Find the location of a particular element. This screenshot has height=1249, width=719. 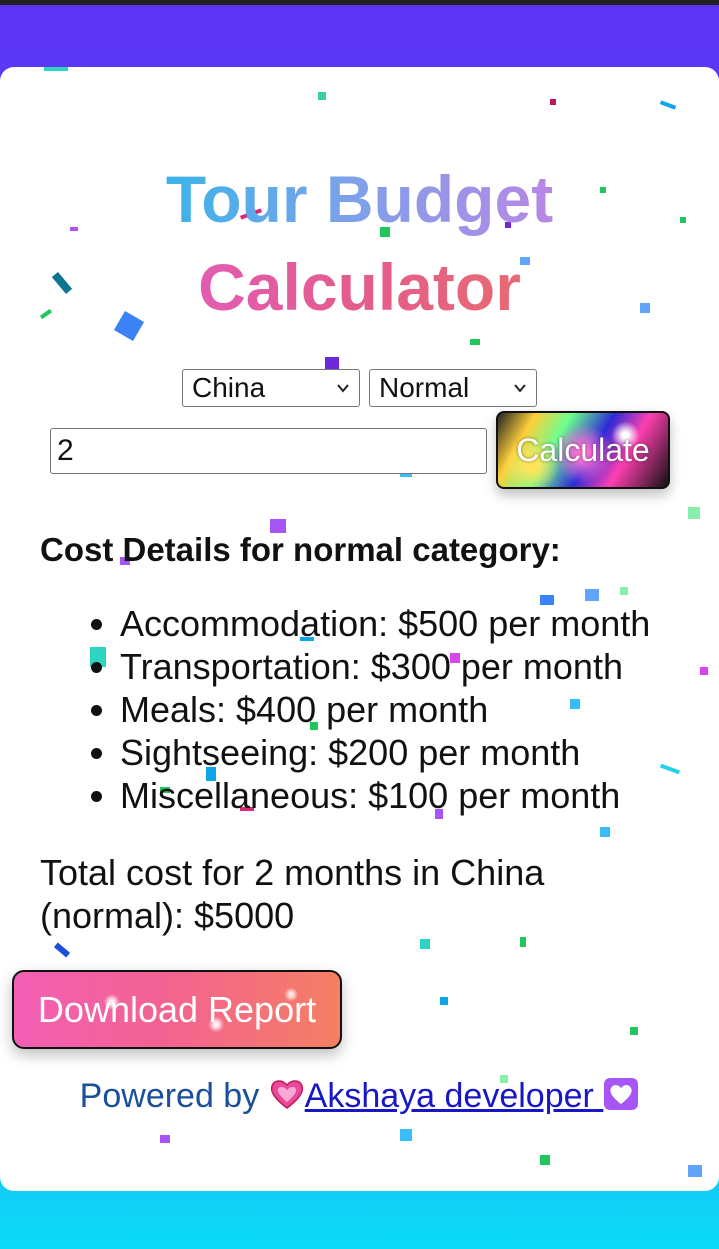

page-title-line1: Tour Budget is located at coordinates (359, 199).